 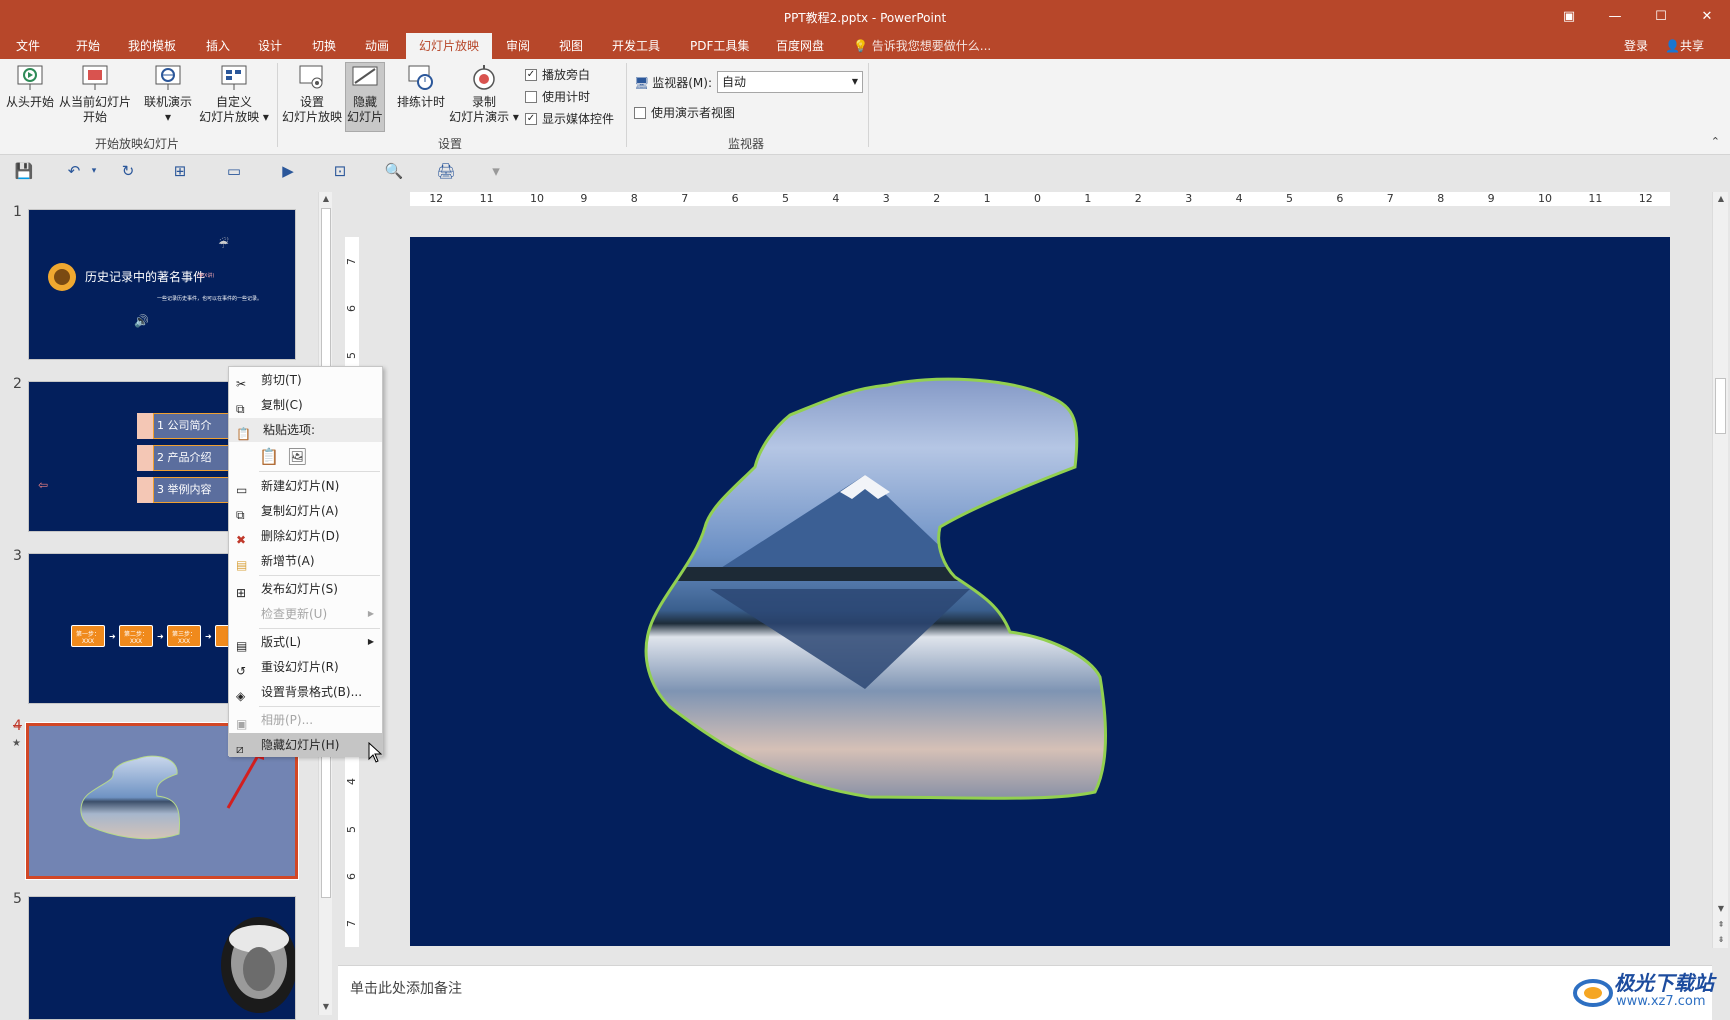 What do you see at coordinates (180, 171) in the screenshot?
I see `new-slide-icon: ⊞` at bounding box center [180, 171].